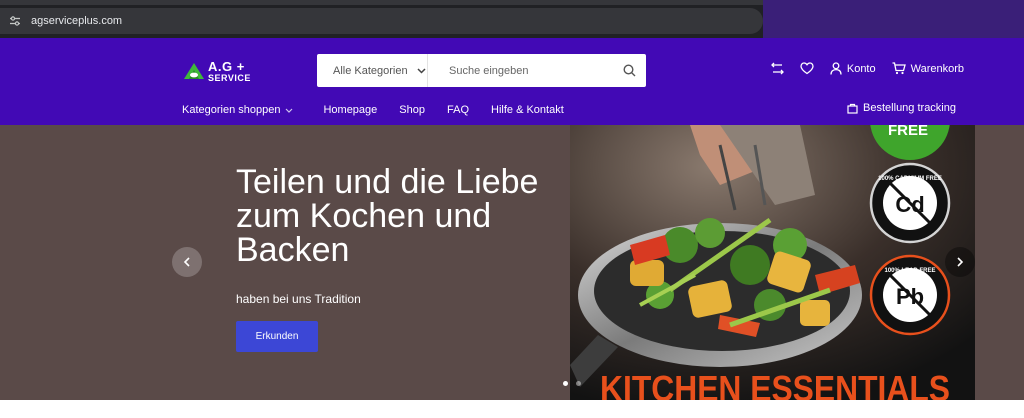 Image resolution: width=1024 pixels, height=418 pixels. I want to click on nav-item-faq: FAQ, so click(458, 110).